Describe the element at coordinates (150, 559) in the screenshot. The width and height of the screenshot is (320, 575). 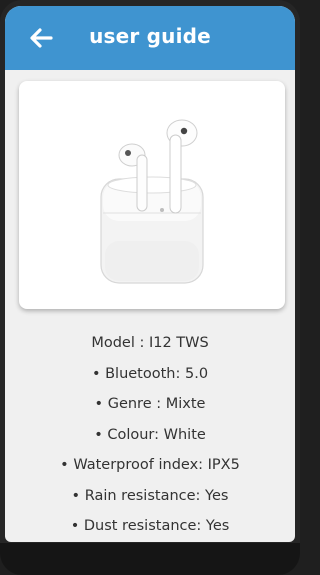
I see `phone-bottom-bar` at that location.